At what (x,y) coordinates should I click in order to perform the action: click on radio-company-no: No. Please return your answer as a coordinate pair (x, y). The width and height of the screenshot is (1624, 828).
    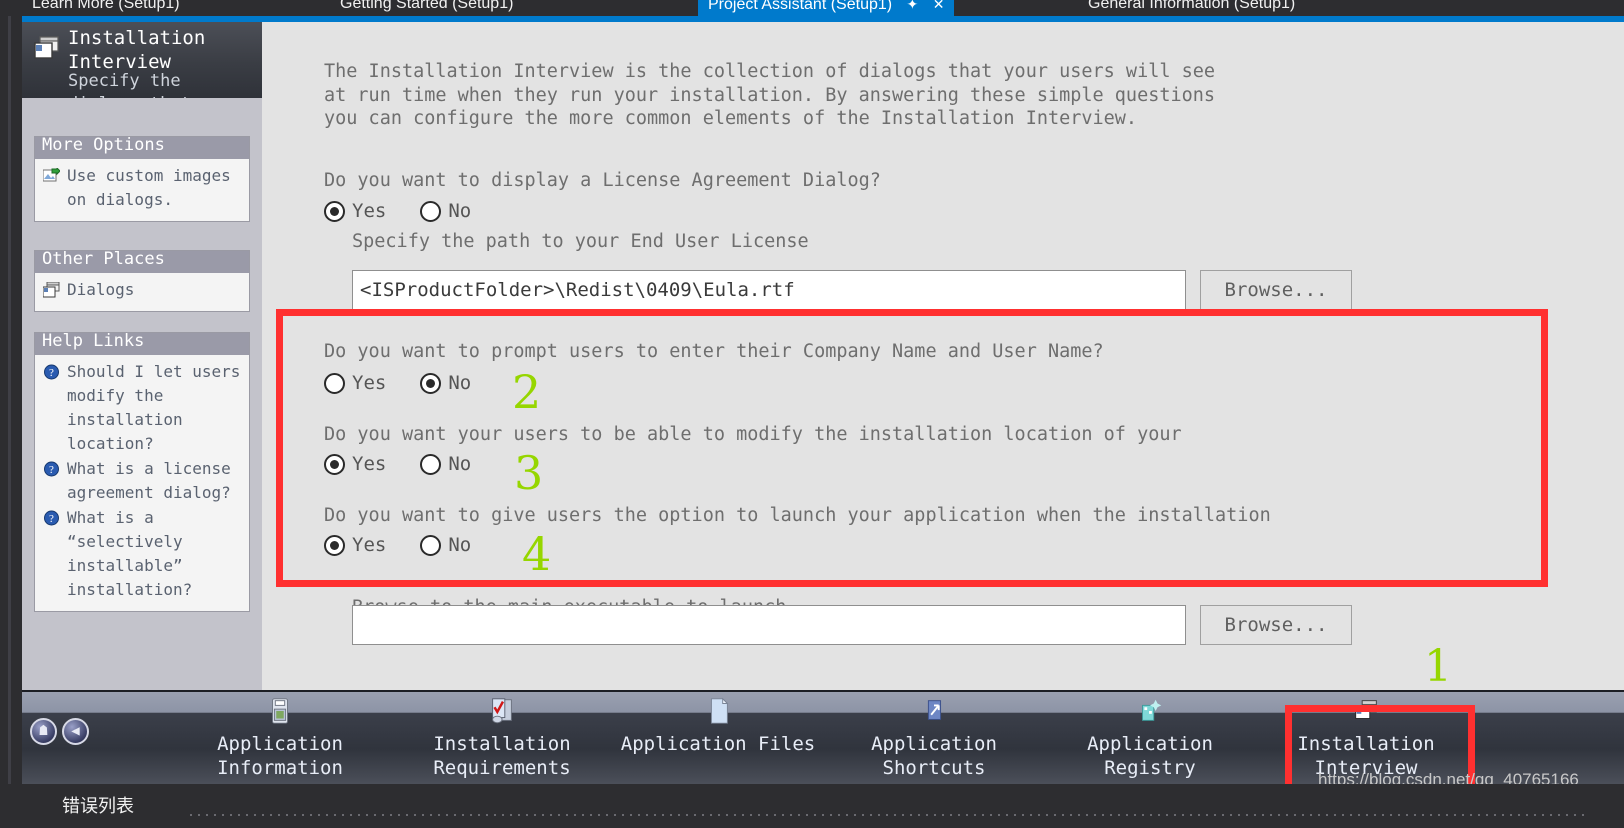
    Looking at the image, I should click on (445, 383).